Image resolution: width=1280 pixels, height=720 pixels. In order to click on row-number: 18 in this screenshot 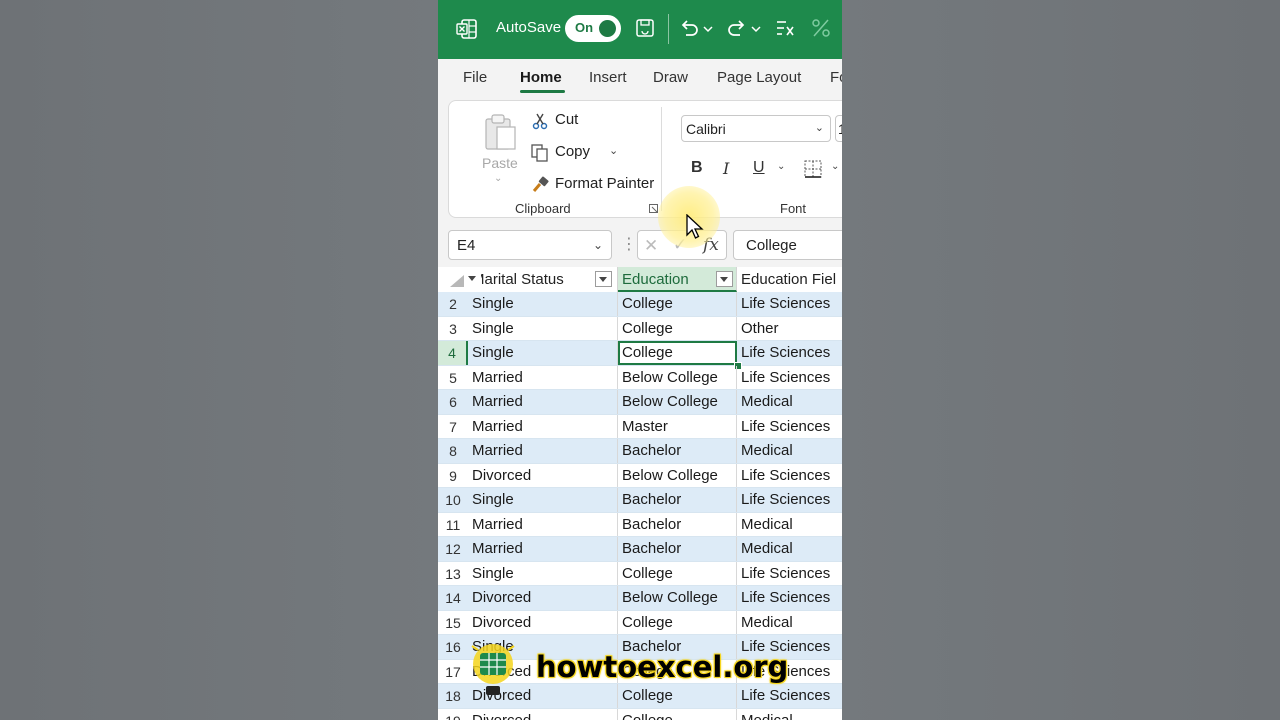, I will do `click(453, 696)`.